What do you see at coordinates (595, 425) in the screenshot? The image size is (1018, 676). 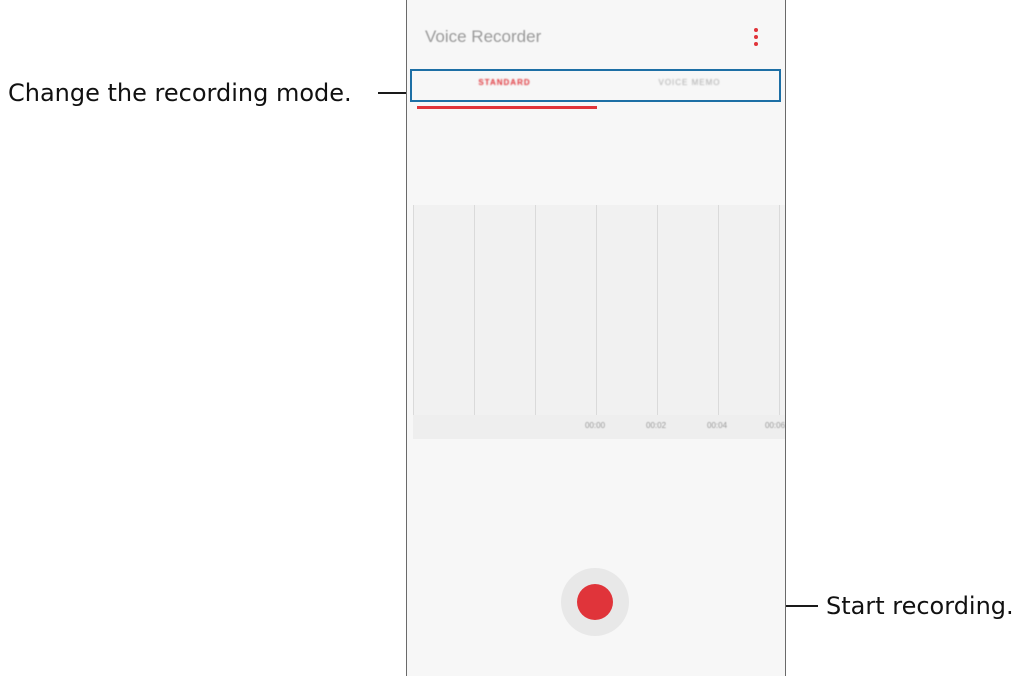 I see `timeline-label: 00:00` at bounding box center [595, 425].